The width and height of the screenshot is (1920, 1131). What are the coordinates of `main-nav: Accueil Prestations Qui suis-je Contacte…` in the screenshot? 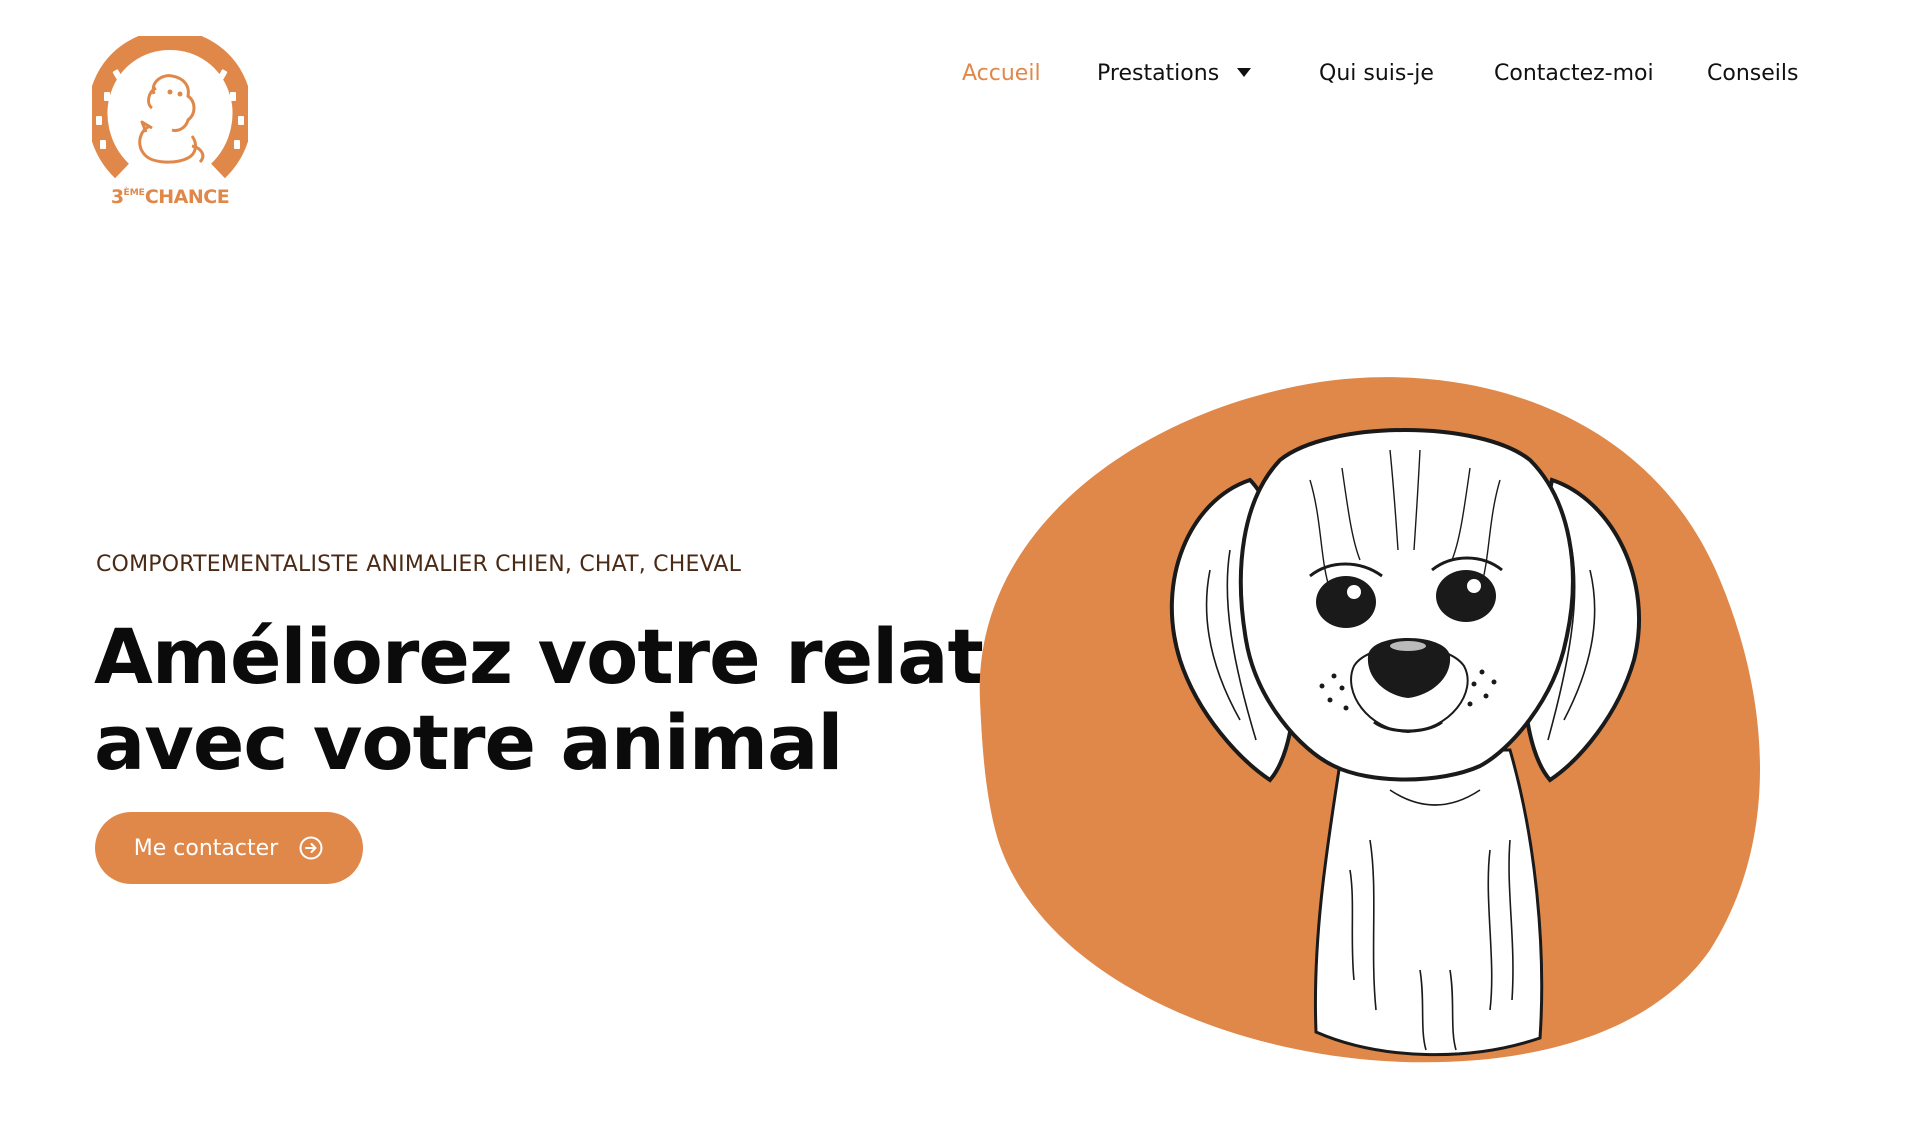 It's located at (960, 74).